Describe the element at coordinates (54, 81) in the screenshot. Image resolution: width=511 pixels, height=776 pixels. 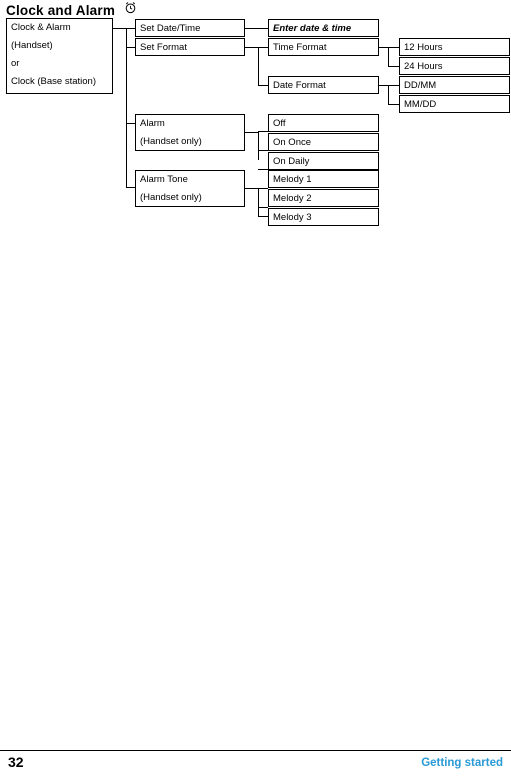
I see `tree-node-line: Clock (Base station)` at that location.